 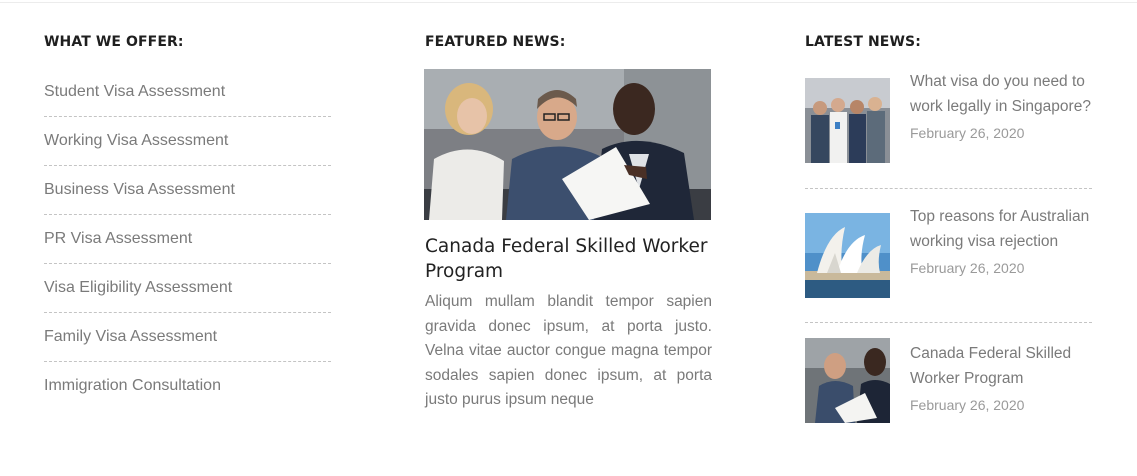 I want to click on featured-news-title: Canada Federal Skilled Worker Program, so click(x=568, y=259).